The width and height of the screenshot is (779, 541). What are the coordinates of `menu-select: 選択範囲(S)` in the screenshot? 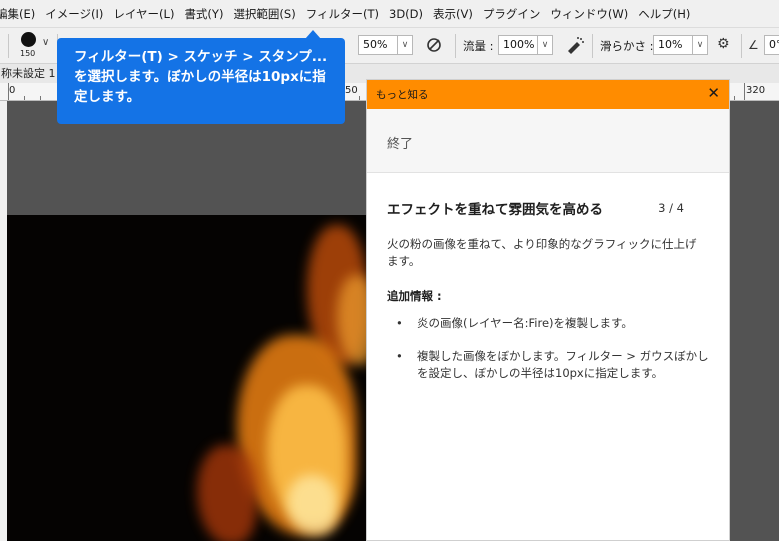 It's located at (264, 14).